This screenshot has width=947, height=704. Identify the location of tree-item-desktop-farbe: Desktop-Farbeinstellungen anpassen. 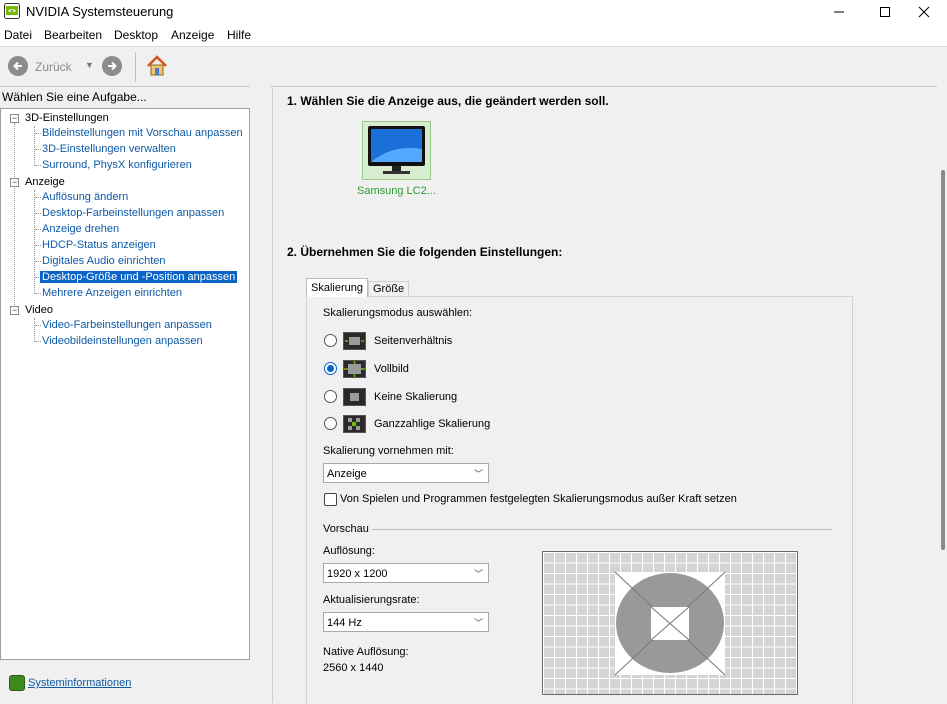
(133, 213).